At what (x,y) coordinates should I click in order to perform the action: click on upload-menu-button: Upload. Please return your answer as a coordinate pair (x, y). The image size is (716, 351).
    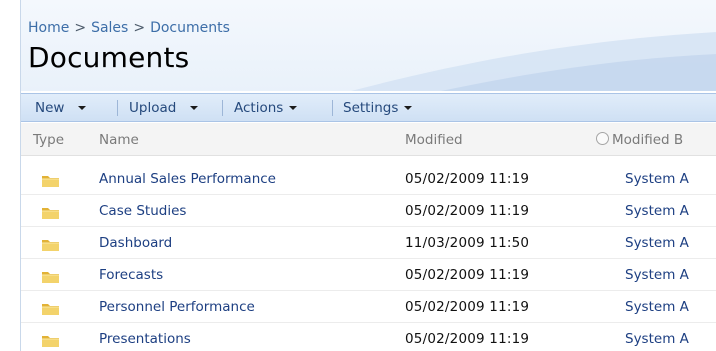
    Looking at the image, I should click on (164, 107).